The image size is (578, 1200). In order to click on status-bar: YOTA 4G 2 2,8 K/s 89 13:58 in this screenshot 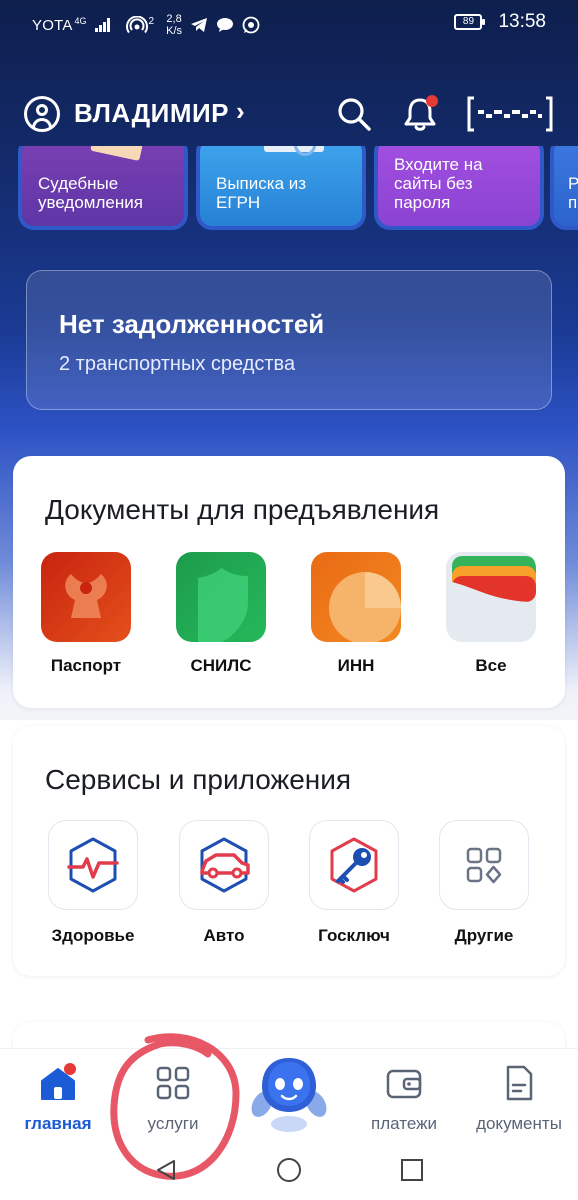, I will do `click(289, 23)`.